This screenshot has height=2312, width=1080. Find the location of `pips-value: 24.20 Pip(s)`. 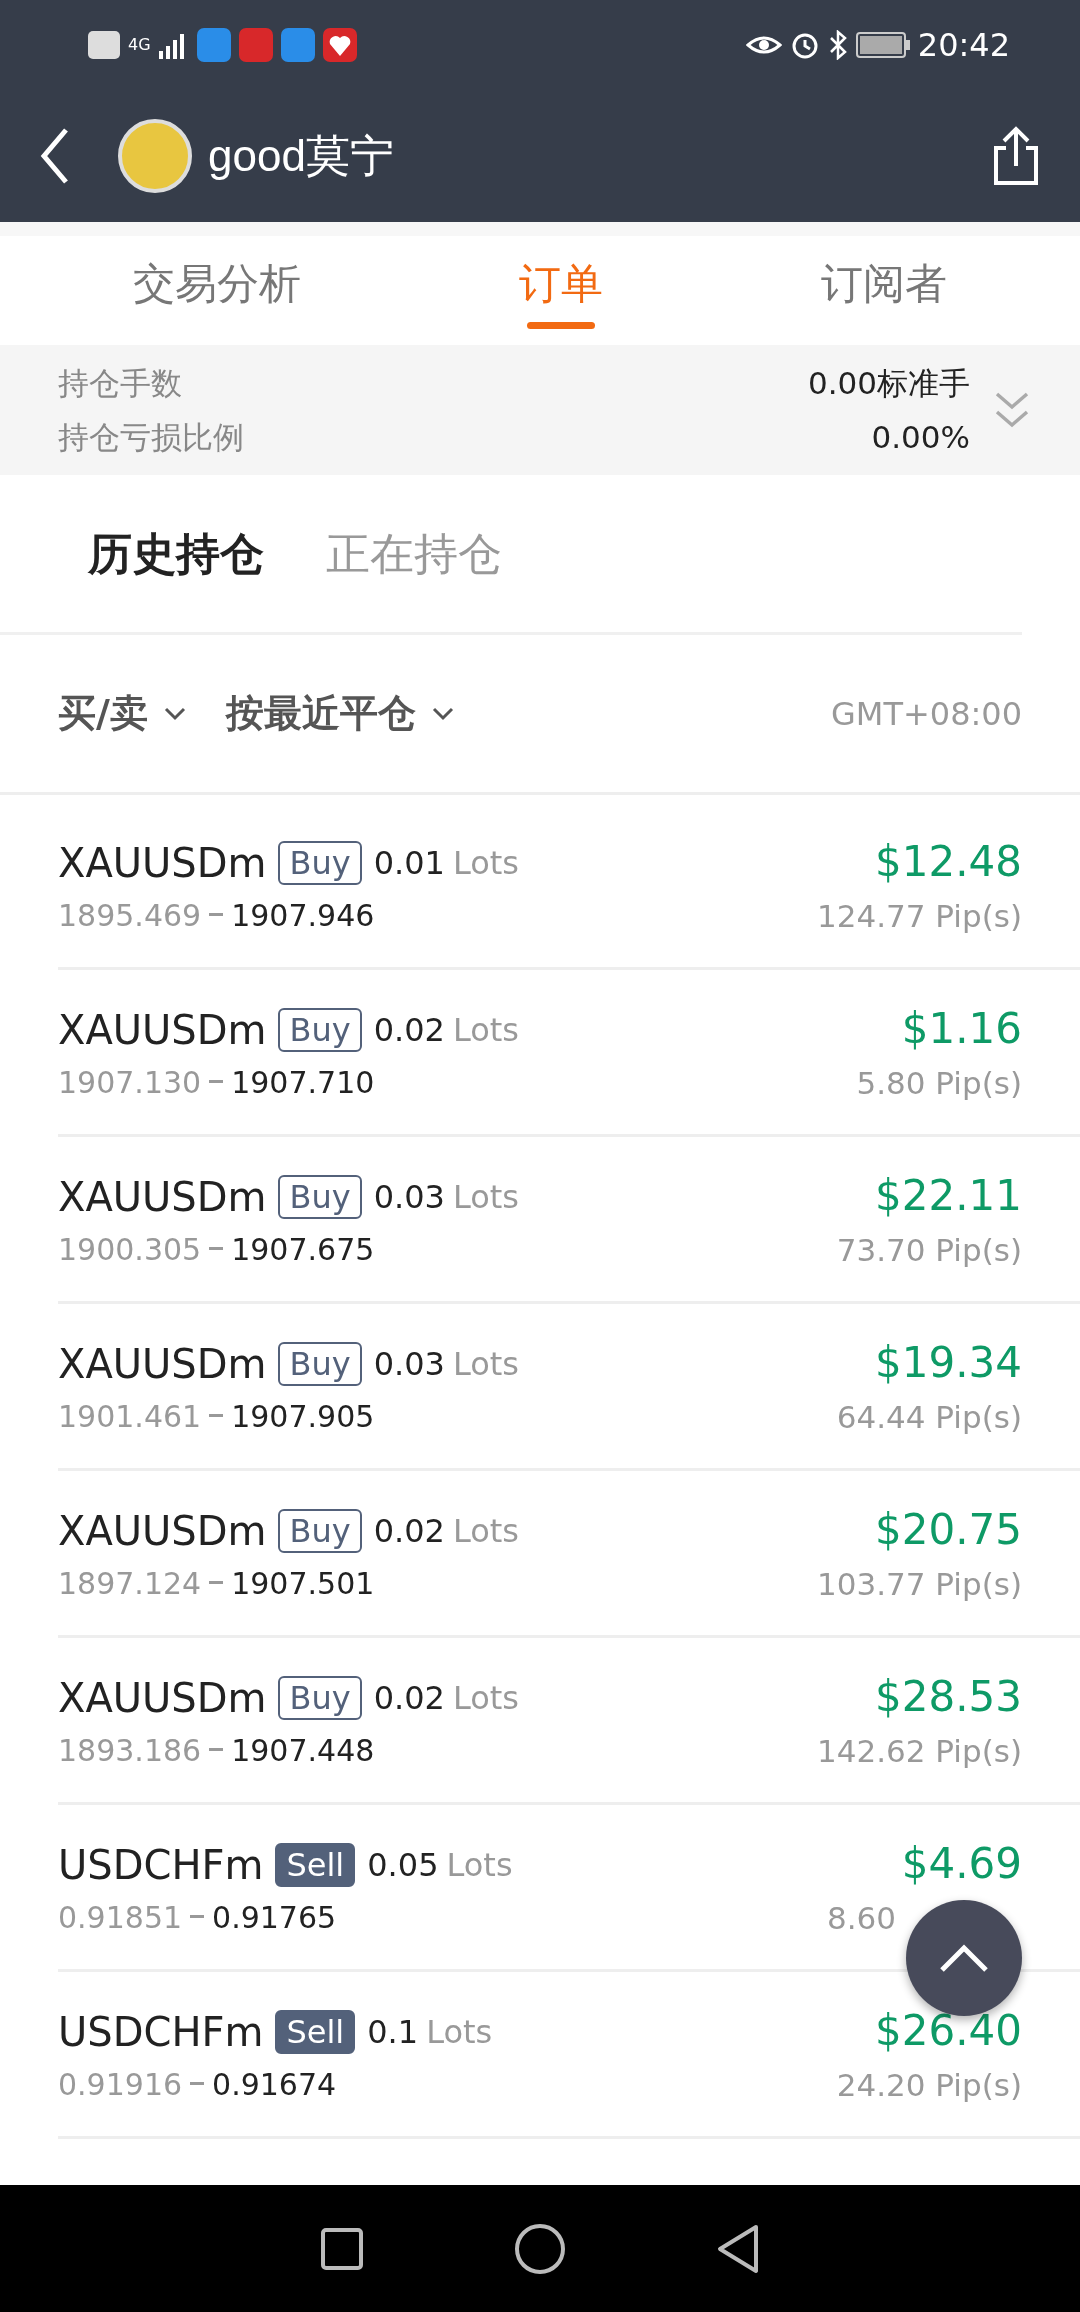

pips-value: 24.20 Pip(s) is located at coordinates (929, 2086).